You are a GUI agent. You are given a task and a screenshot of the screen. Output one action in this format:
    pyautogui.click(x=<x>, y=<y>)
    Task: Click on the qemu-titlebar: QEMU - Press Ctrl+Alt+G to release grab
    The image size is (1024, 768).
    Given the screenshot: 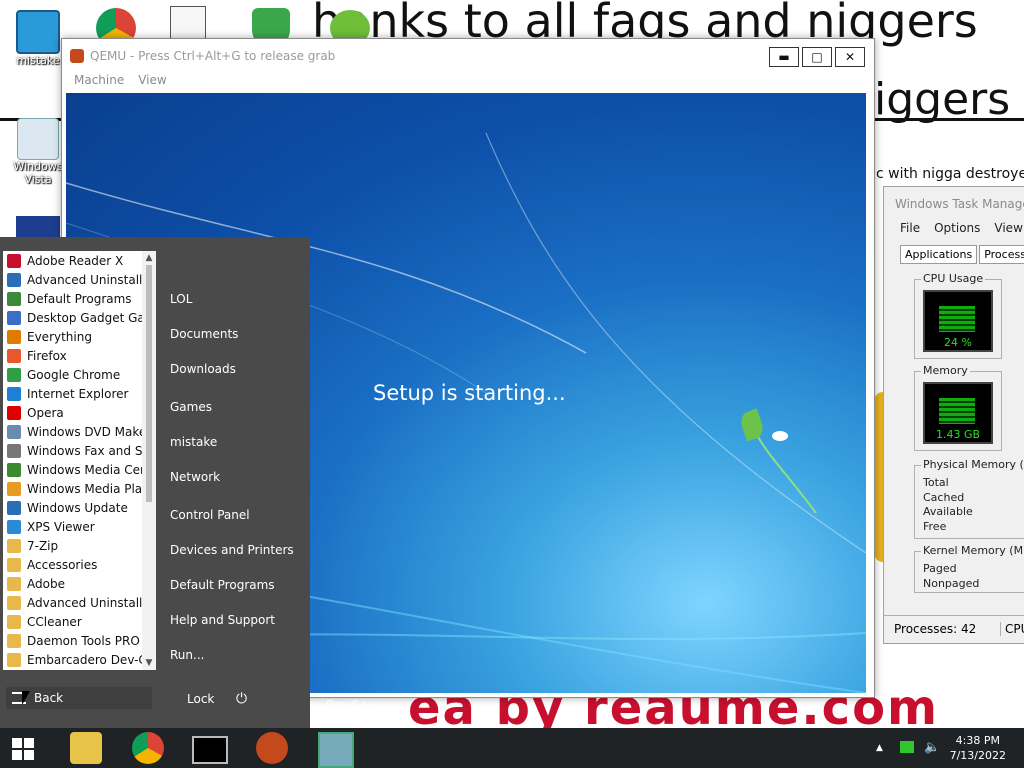 What is the action you would take?
    pyautogui.click(x=468, y=56)
    